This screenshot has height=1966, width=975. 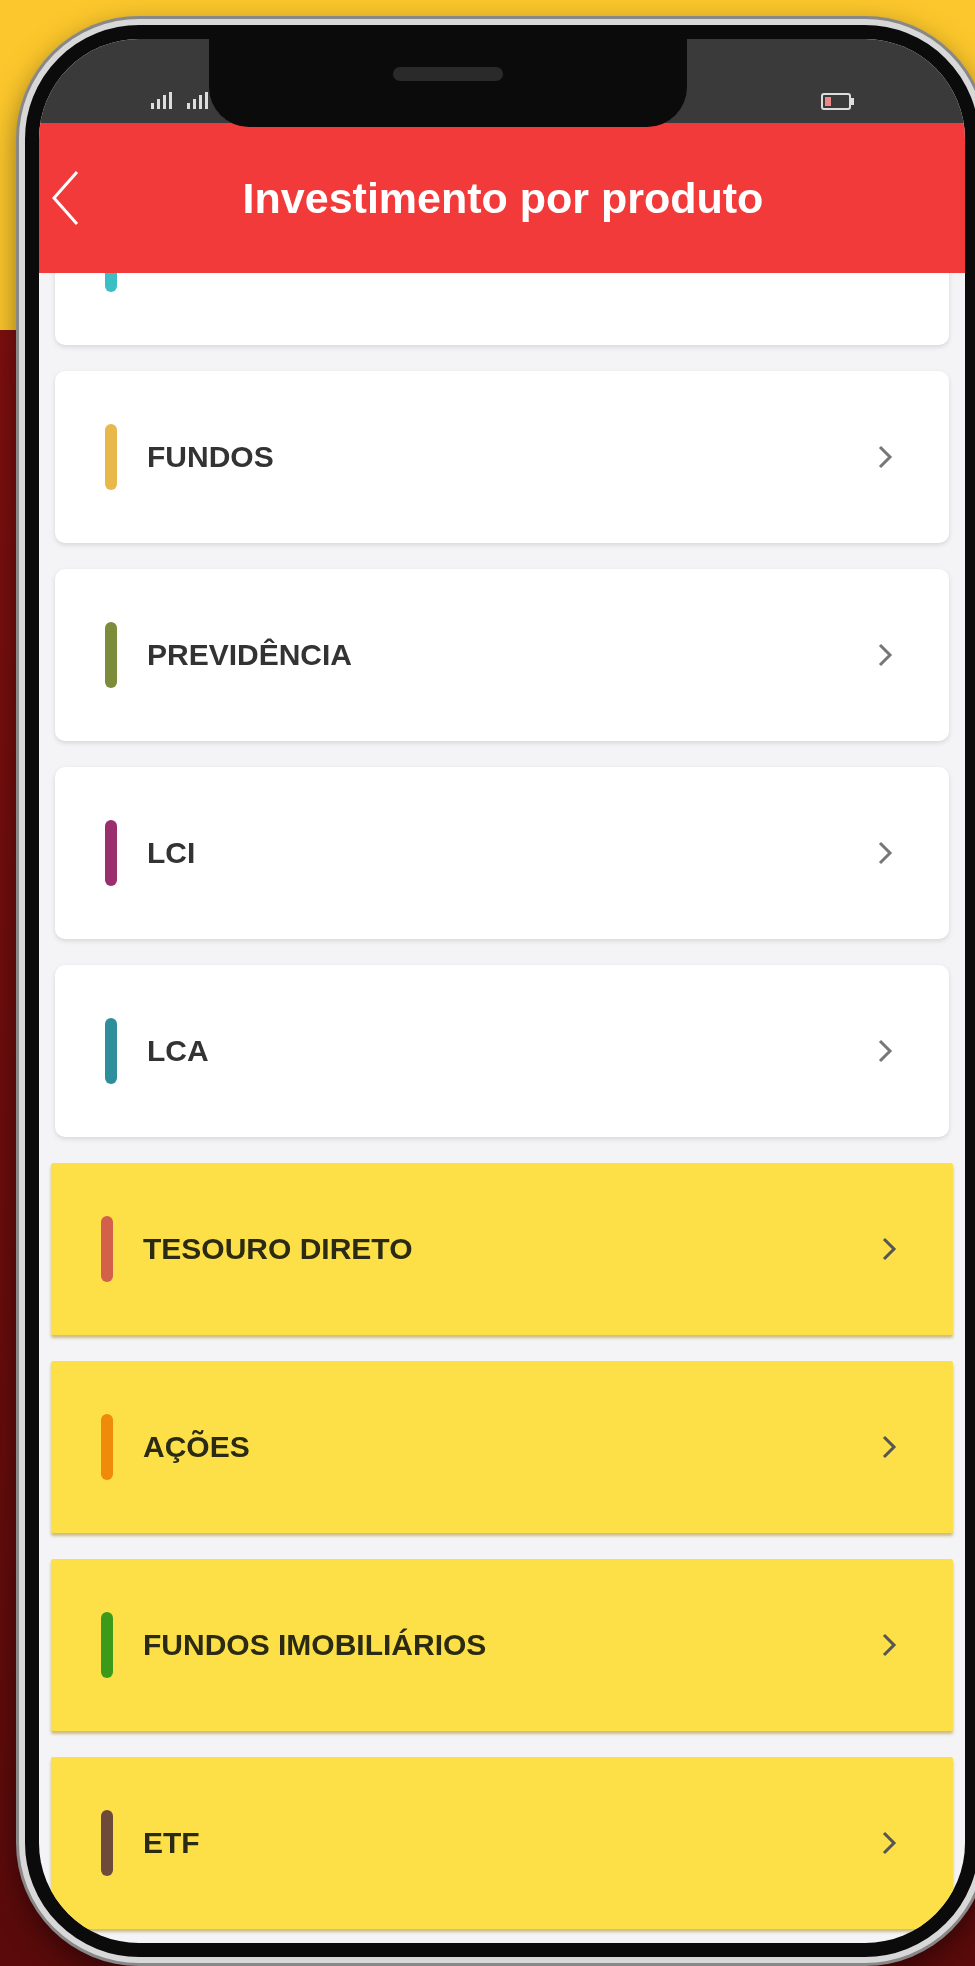 I want to click on product-name: LCA, so click(x=178, y=1051).